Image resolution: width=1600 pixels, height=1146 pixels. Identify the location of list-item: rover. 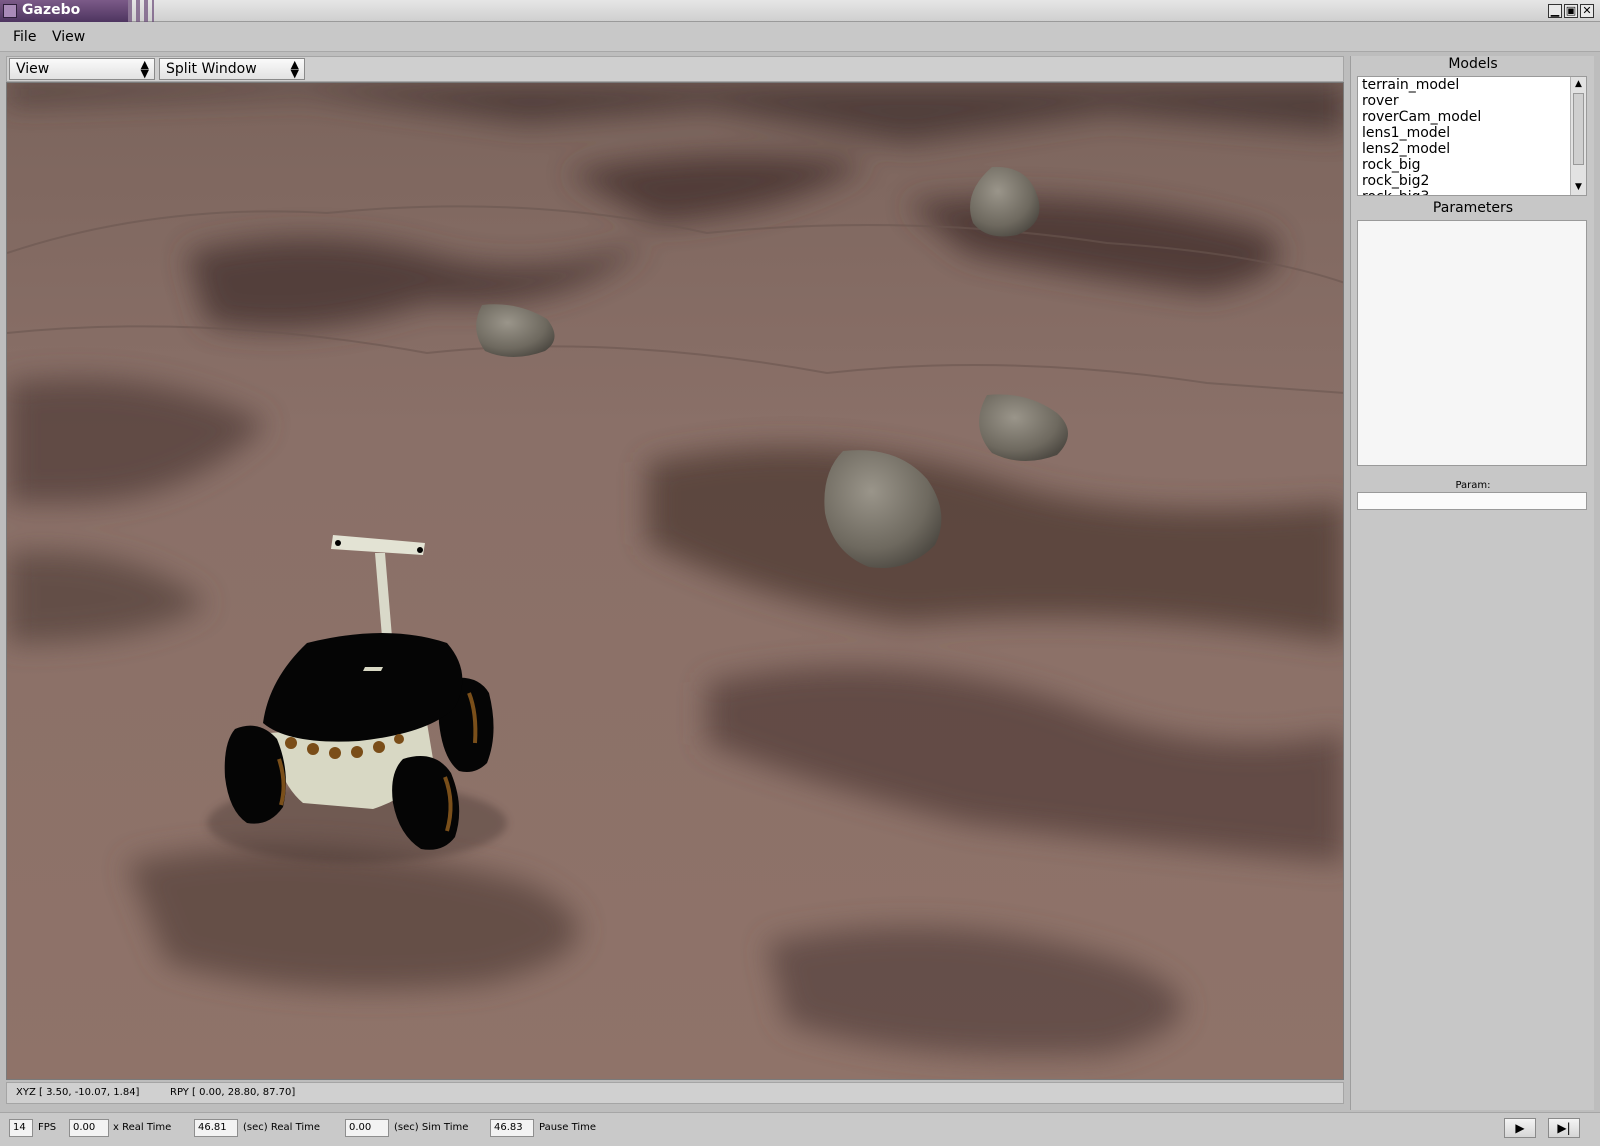
(1472, 101).